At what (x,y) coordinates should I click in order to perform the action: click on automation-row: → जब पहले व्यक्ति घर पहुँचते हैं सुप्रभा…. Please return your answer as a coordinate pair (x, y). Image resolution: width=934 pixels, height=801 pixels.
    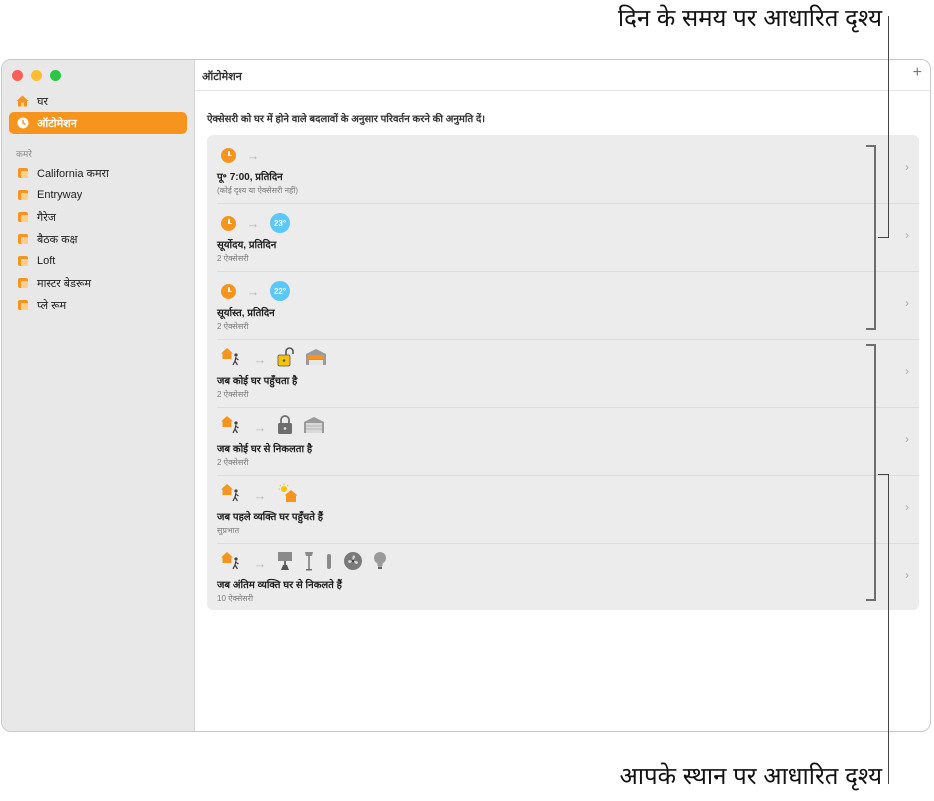
    Looking at the image, I should click on (563, 509).